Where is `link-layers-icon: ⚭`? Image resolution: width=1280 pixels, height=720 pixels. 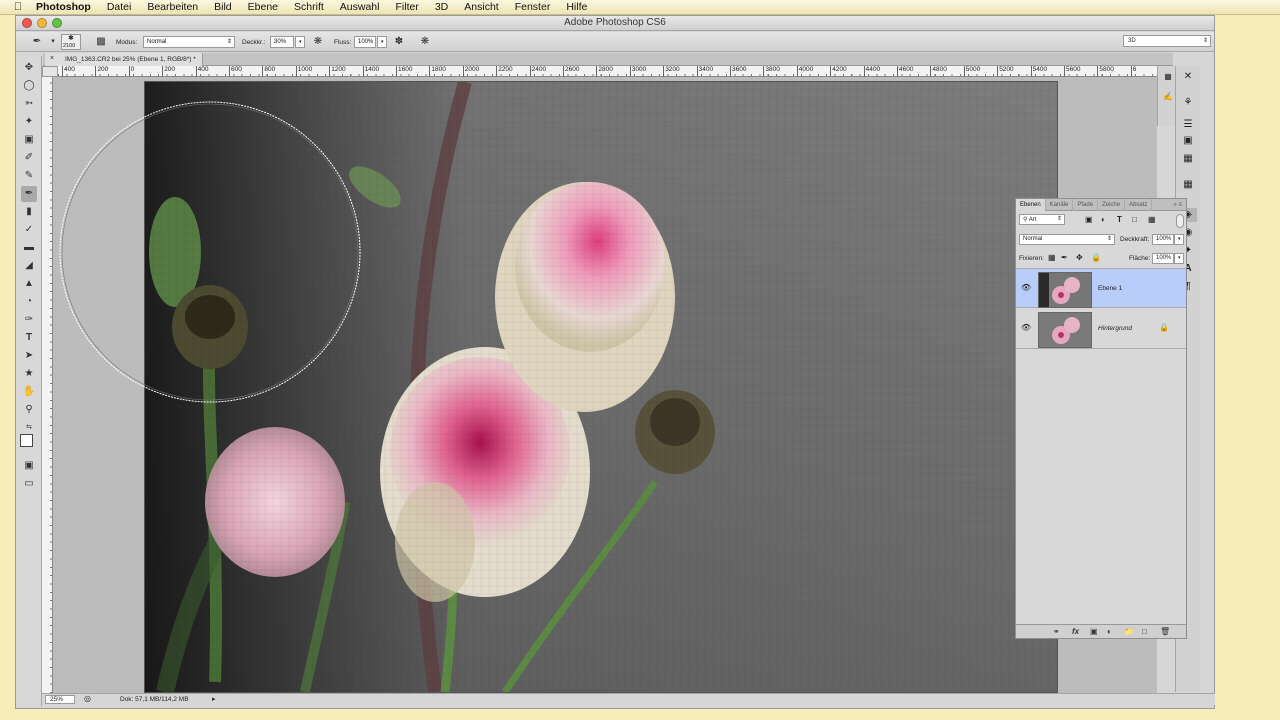 link-layers-icon: ⚭ is located at coordinates (1056, 631).